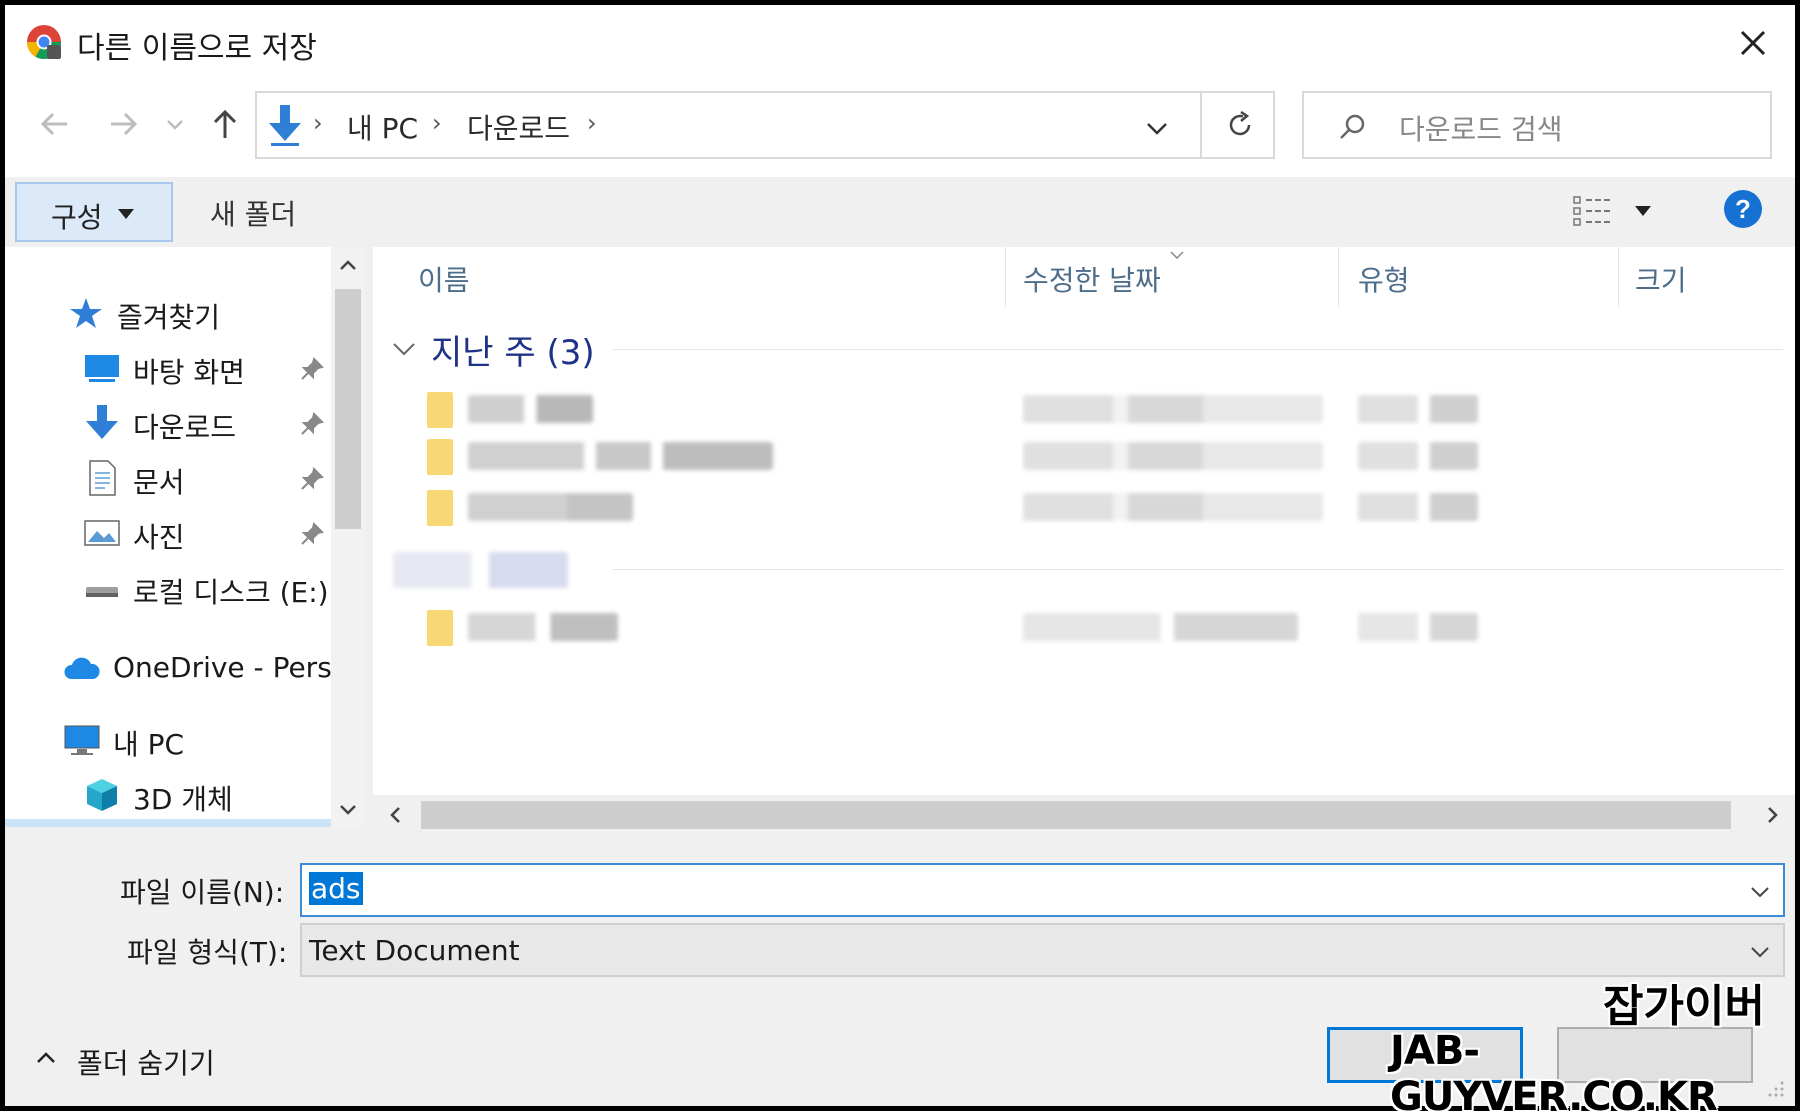 The height and width of the screenshot is (1111, 1800). Describe the element at coordinates (1157, 128) in the screenshot. I see `address-dropdown-icon` at that location.